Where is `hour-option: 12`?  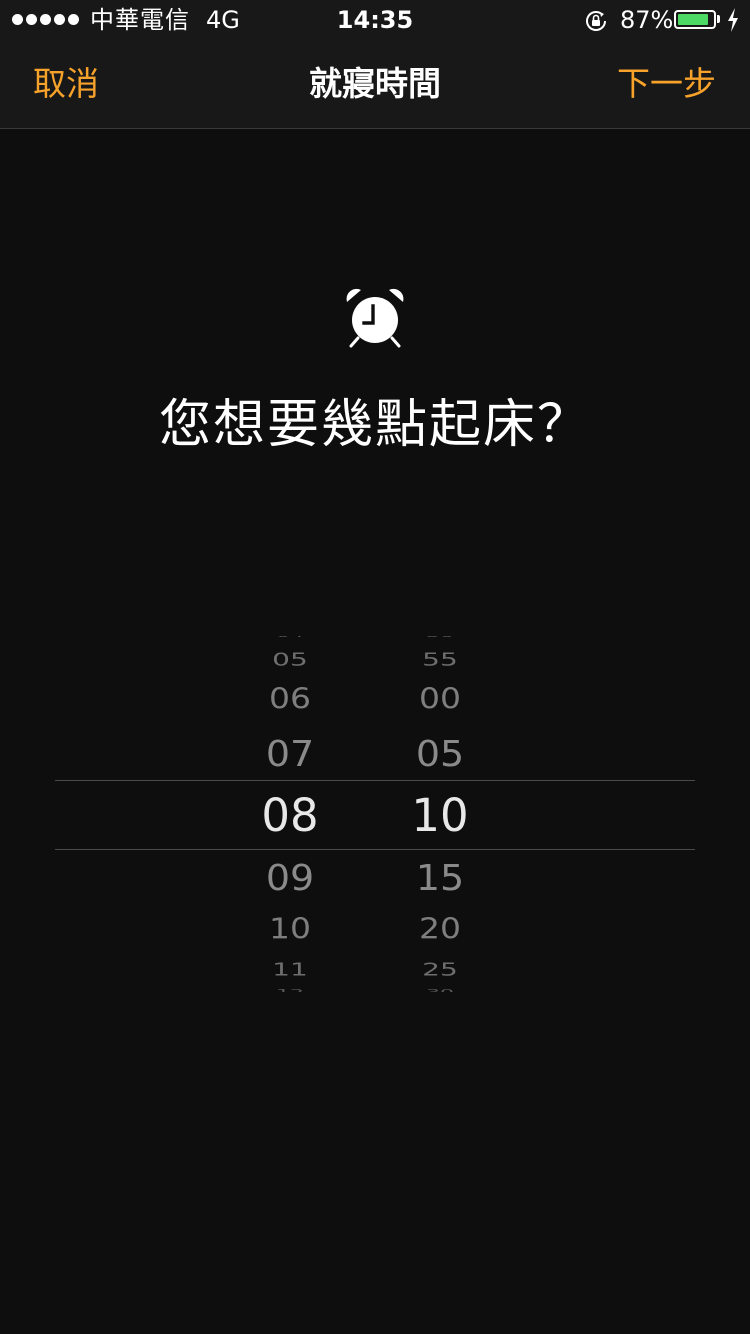
hour-option: 12 is located at coordinates (290, 990).